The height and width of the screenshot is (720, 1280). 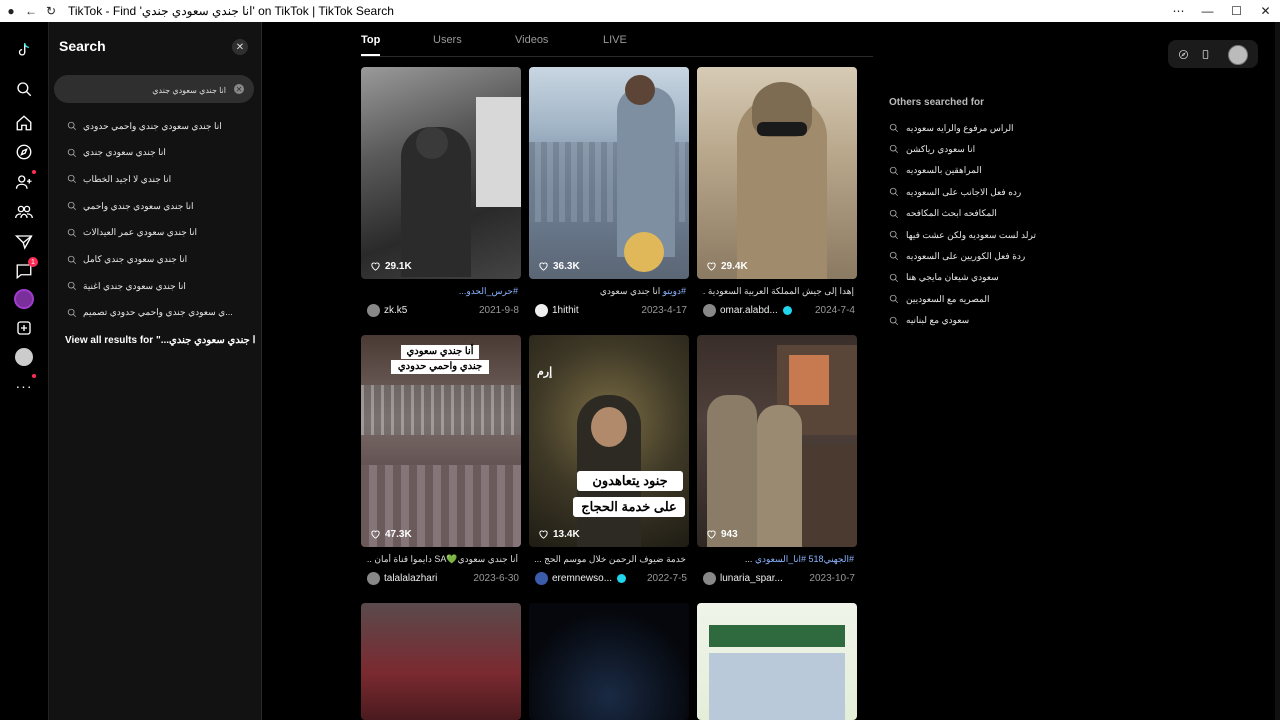 What do you see at coordinates (727, 266) in the screenshot?
I see `like-count: 29.4K` at bounding box center [727, 266].